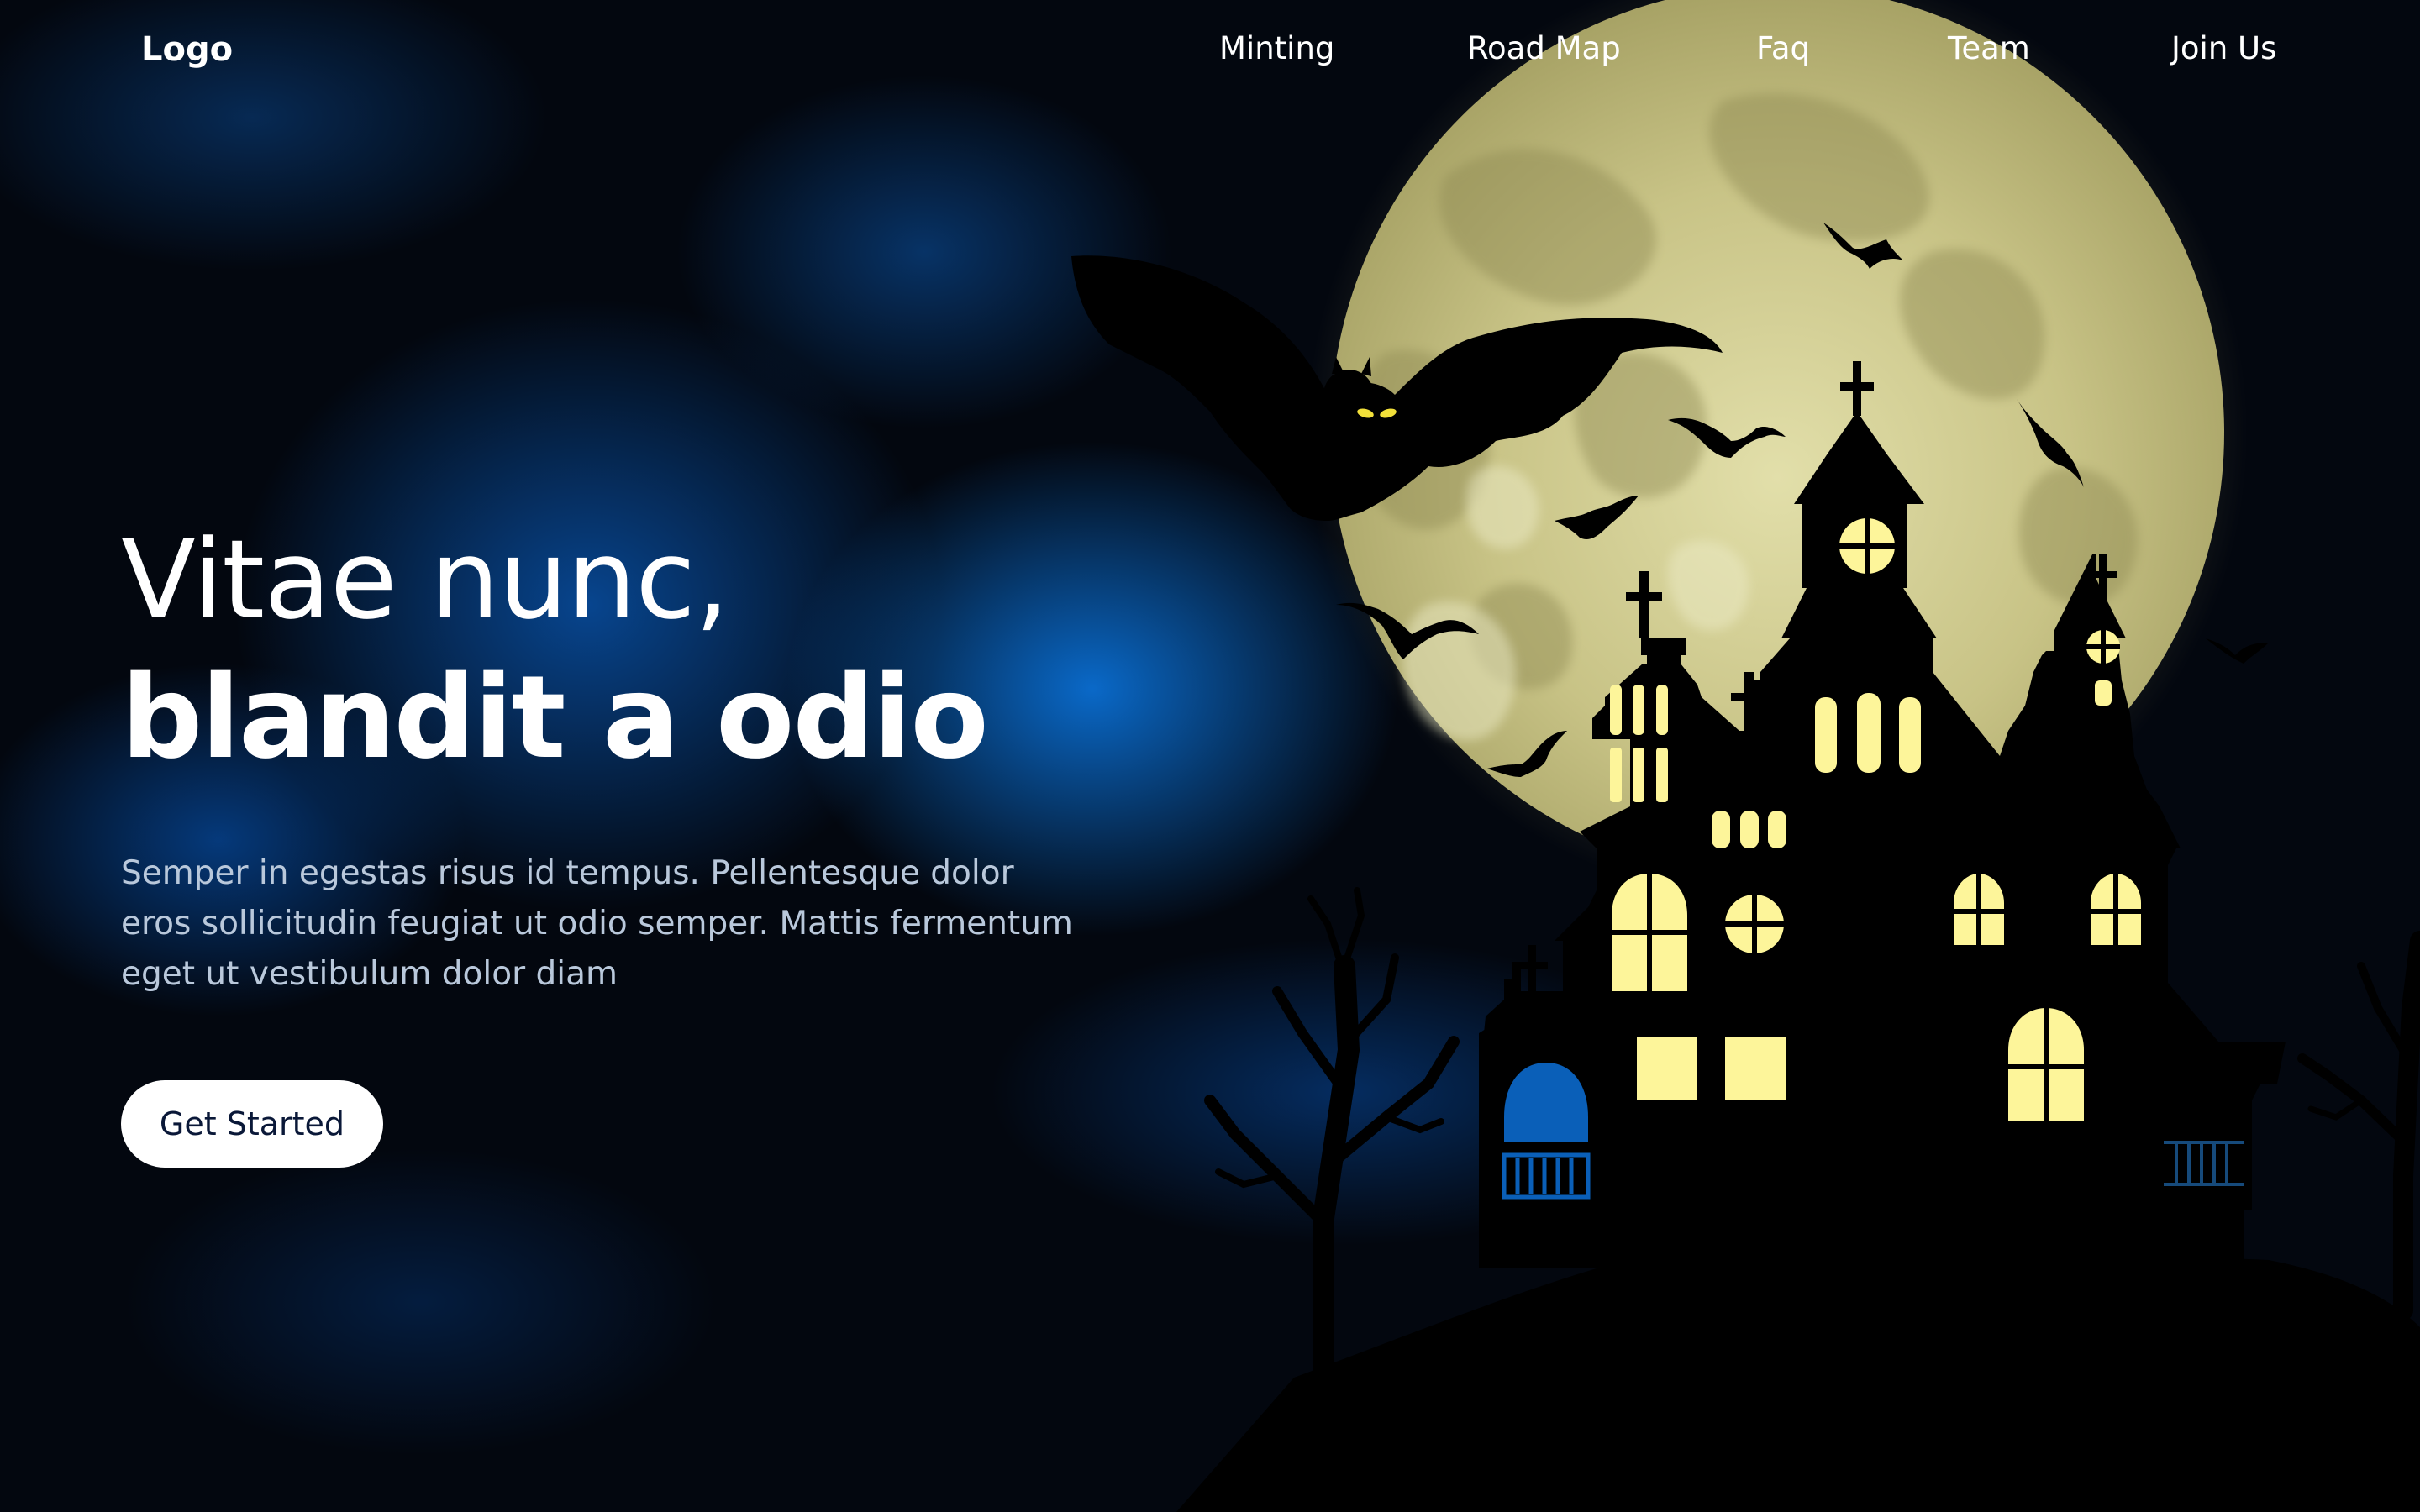 The image size is (2420, 1512). Describe the element at coordinates (1276, 48) in the screenshot. I see `nav-item-minting: Minting` at that location.